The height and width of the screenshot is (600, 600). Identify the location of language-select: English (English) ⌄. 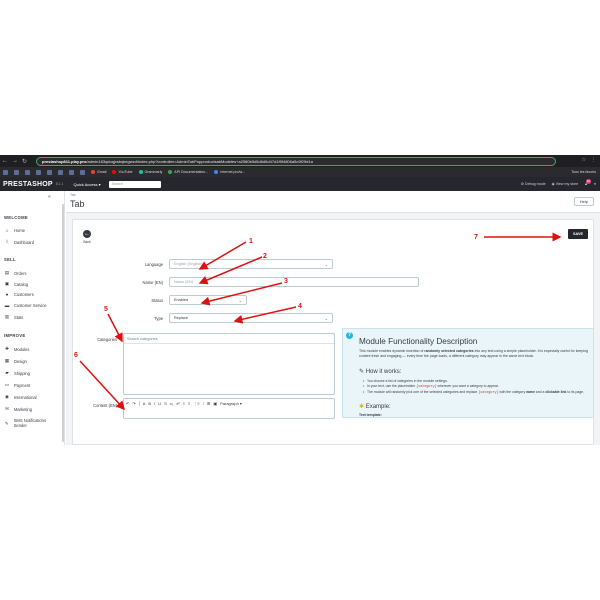
(251, 264).